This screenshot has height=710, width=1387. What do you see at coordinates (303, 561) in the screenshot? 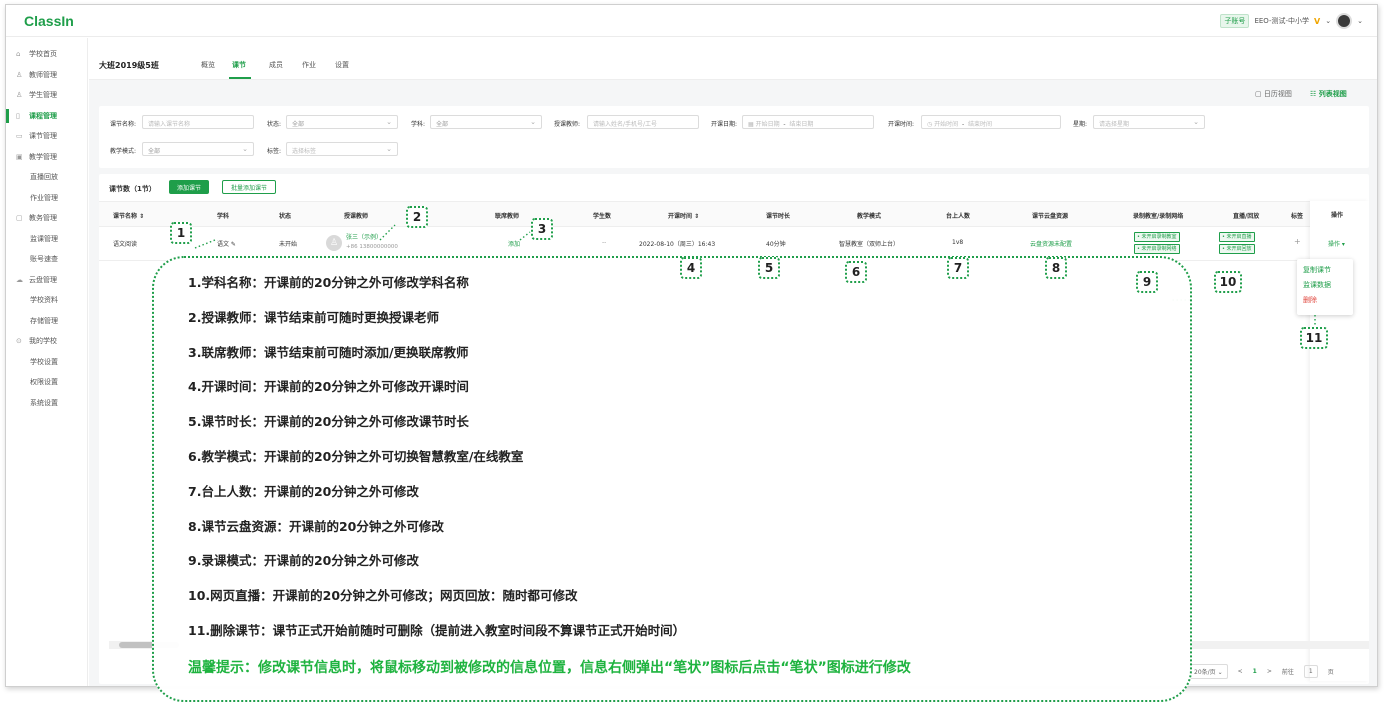
I see `callout-line: 9.录课模式：开课前的20分钟之外可修改` at bounding box center [303, 561].